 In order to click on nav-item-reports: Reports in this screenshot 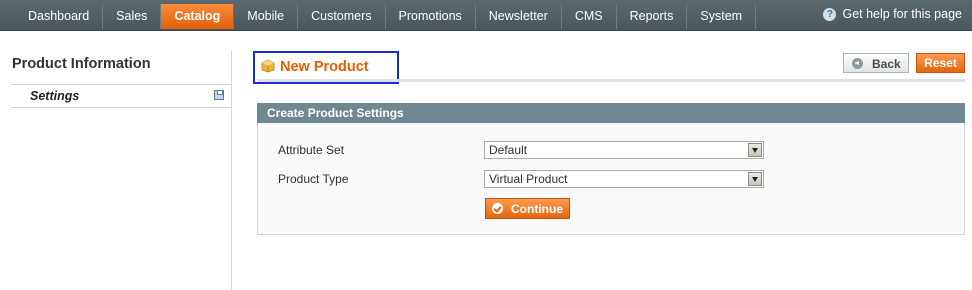, I will do `click(652, 16)`.